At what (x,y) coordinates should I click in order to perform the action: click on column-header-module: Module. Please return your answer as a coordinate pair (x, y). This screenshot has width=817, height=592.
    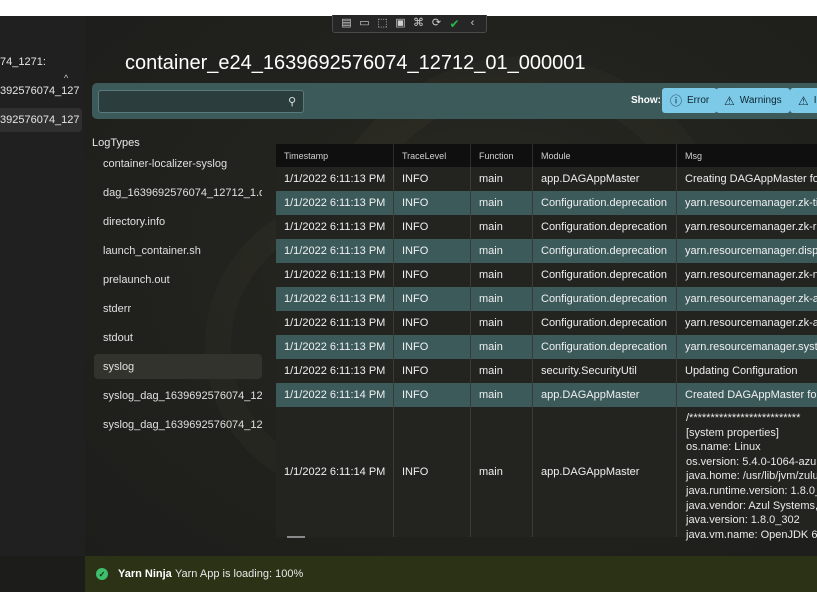
    Looking at the image, I should click on (605, 155).